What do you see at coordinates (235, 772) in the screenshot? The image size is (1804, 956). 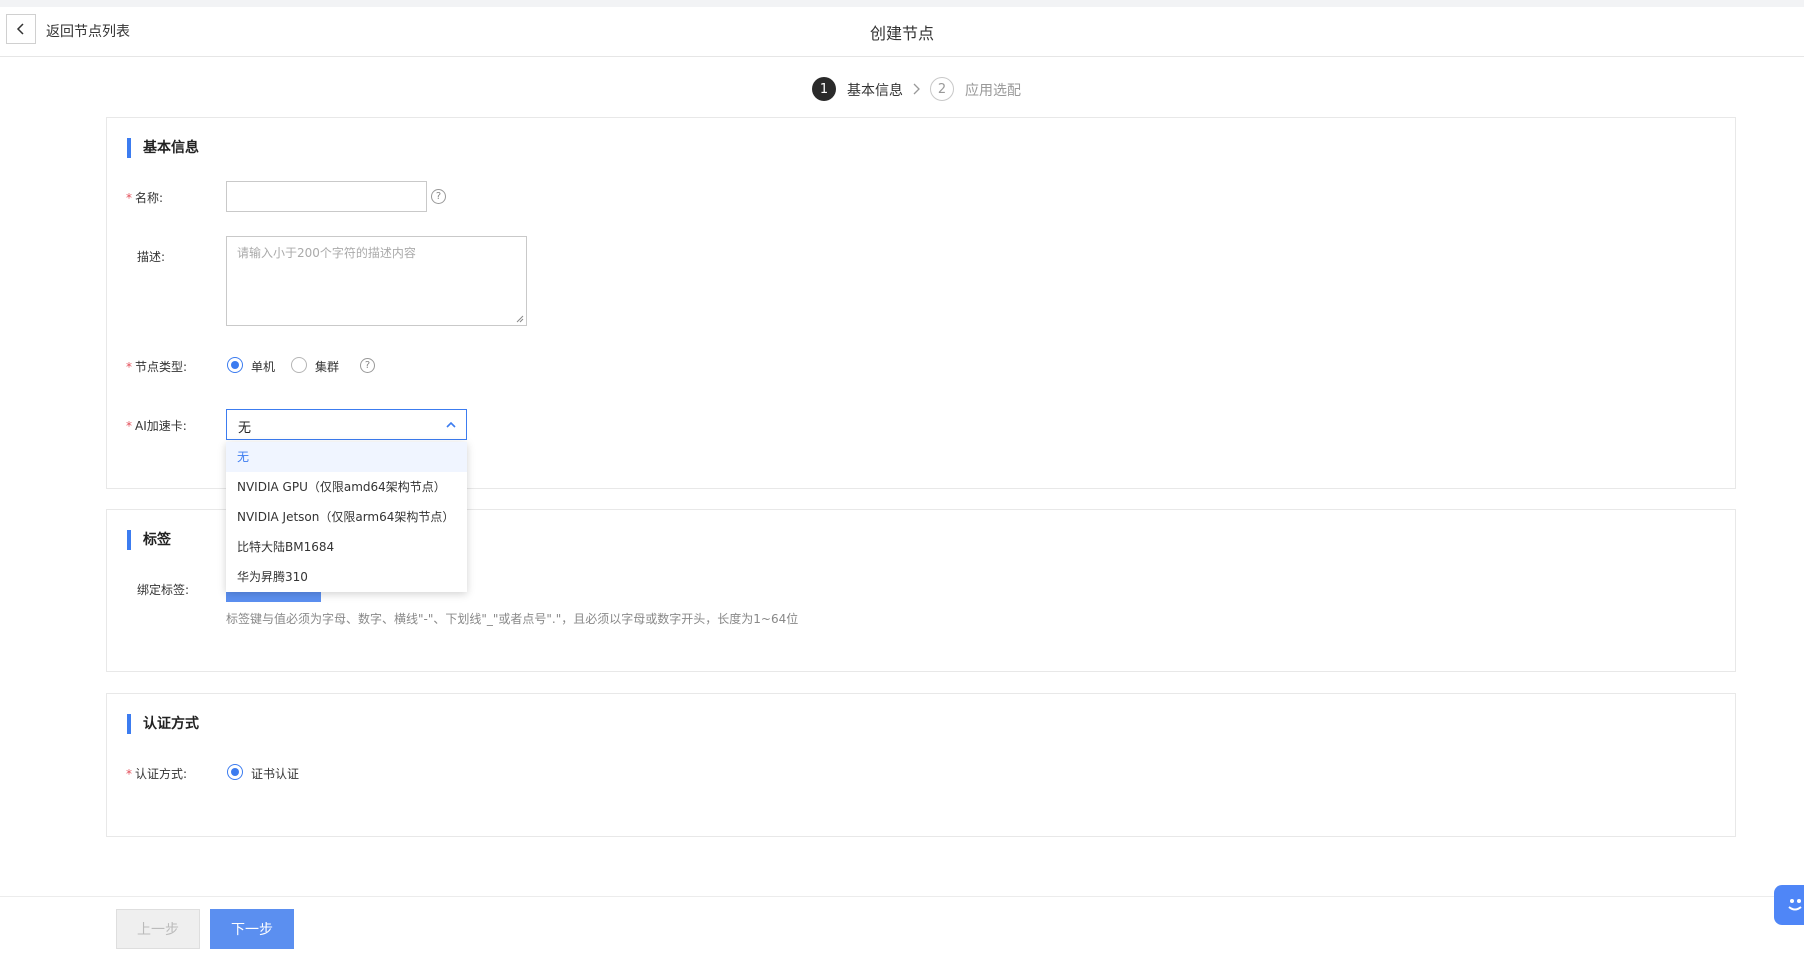 I see `radio-certificate` at bounding box center [235, 772].